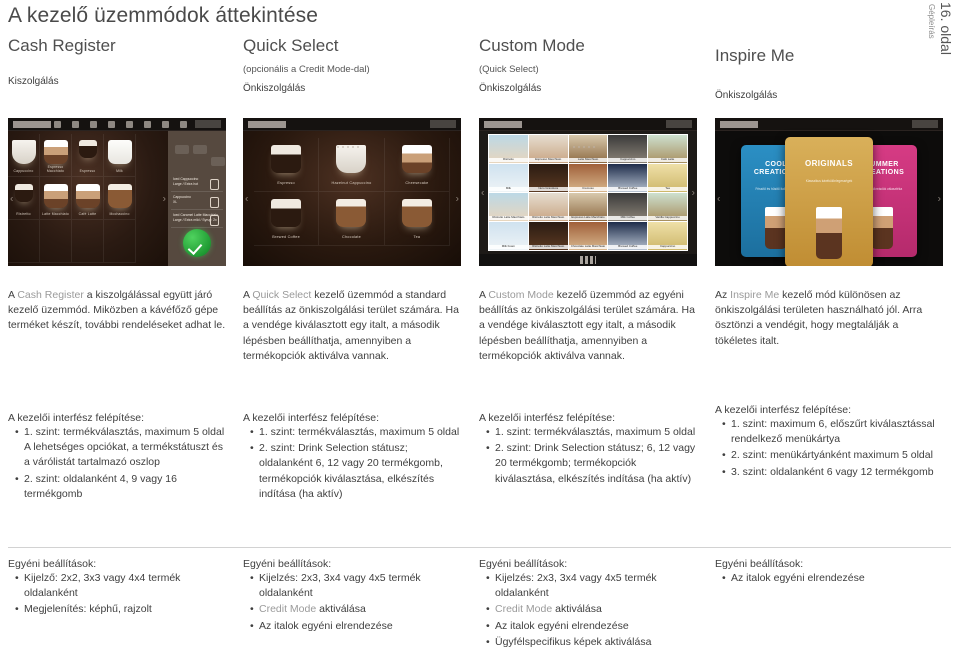 This screenshot has height=651, width=959. Describe the element at coordinates (503, 124) in the screenshot. I see `brand-logo` at that location.